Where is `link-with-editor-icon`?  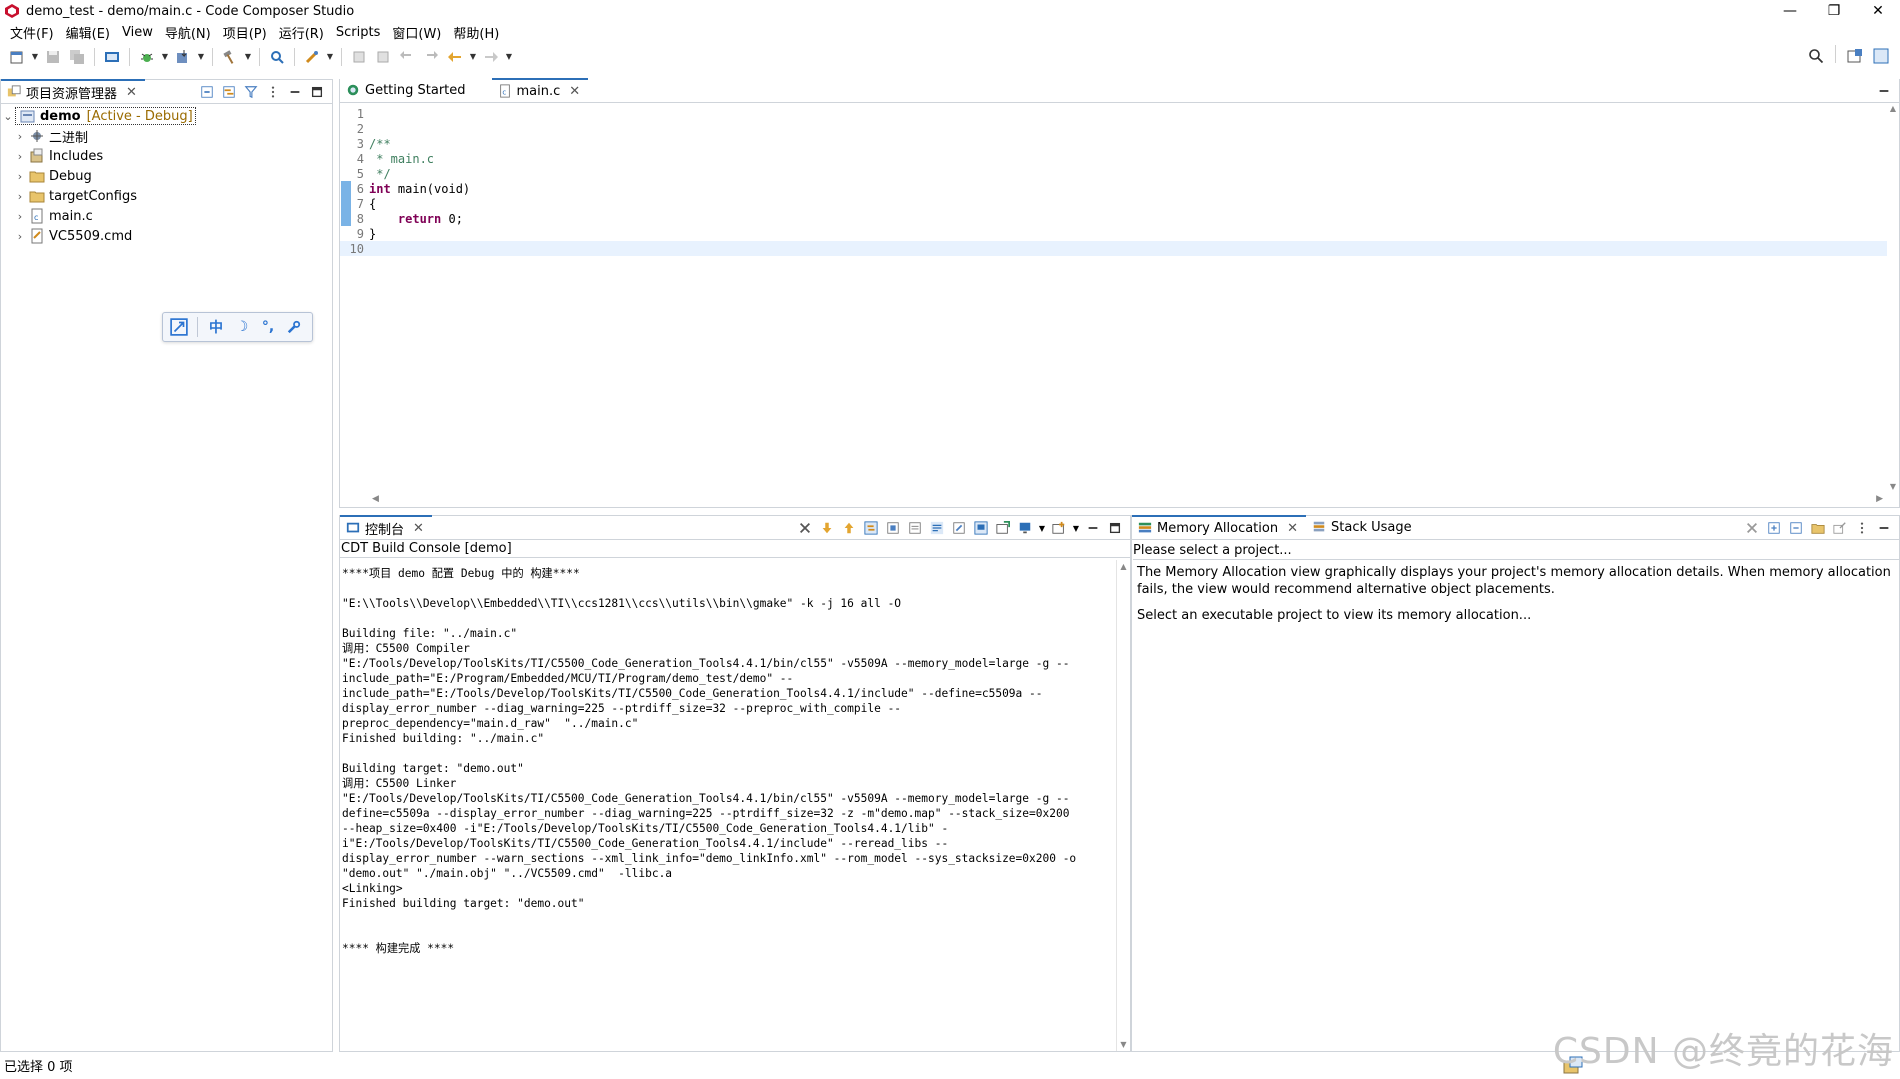
link-with-editor-icon is located at coordinates (229, 92).